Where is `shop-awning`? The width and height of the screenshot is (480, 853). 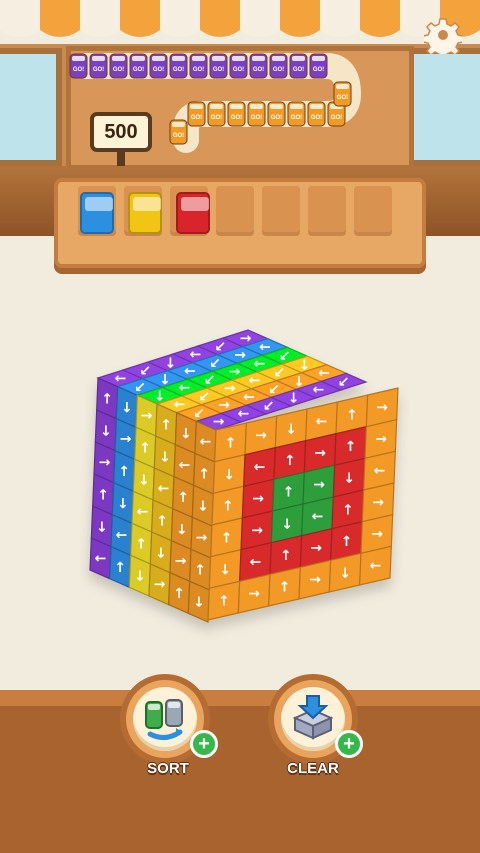 shop-awning is located at coordinates (240, 18).